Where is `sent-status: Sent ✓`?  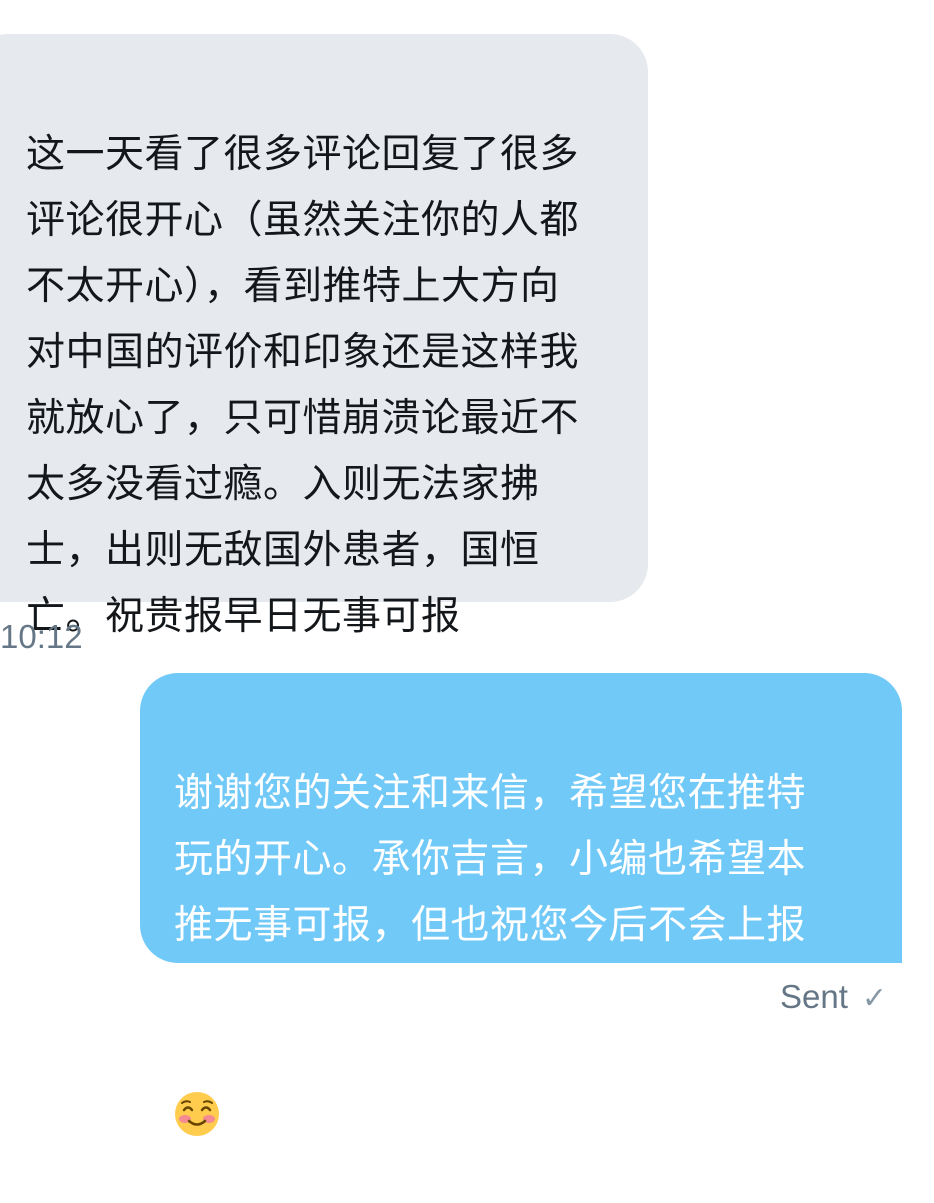
sent-status: Sent ✓ is located at coordinates (833, 997).